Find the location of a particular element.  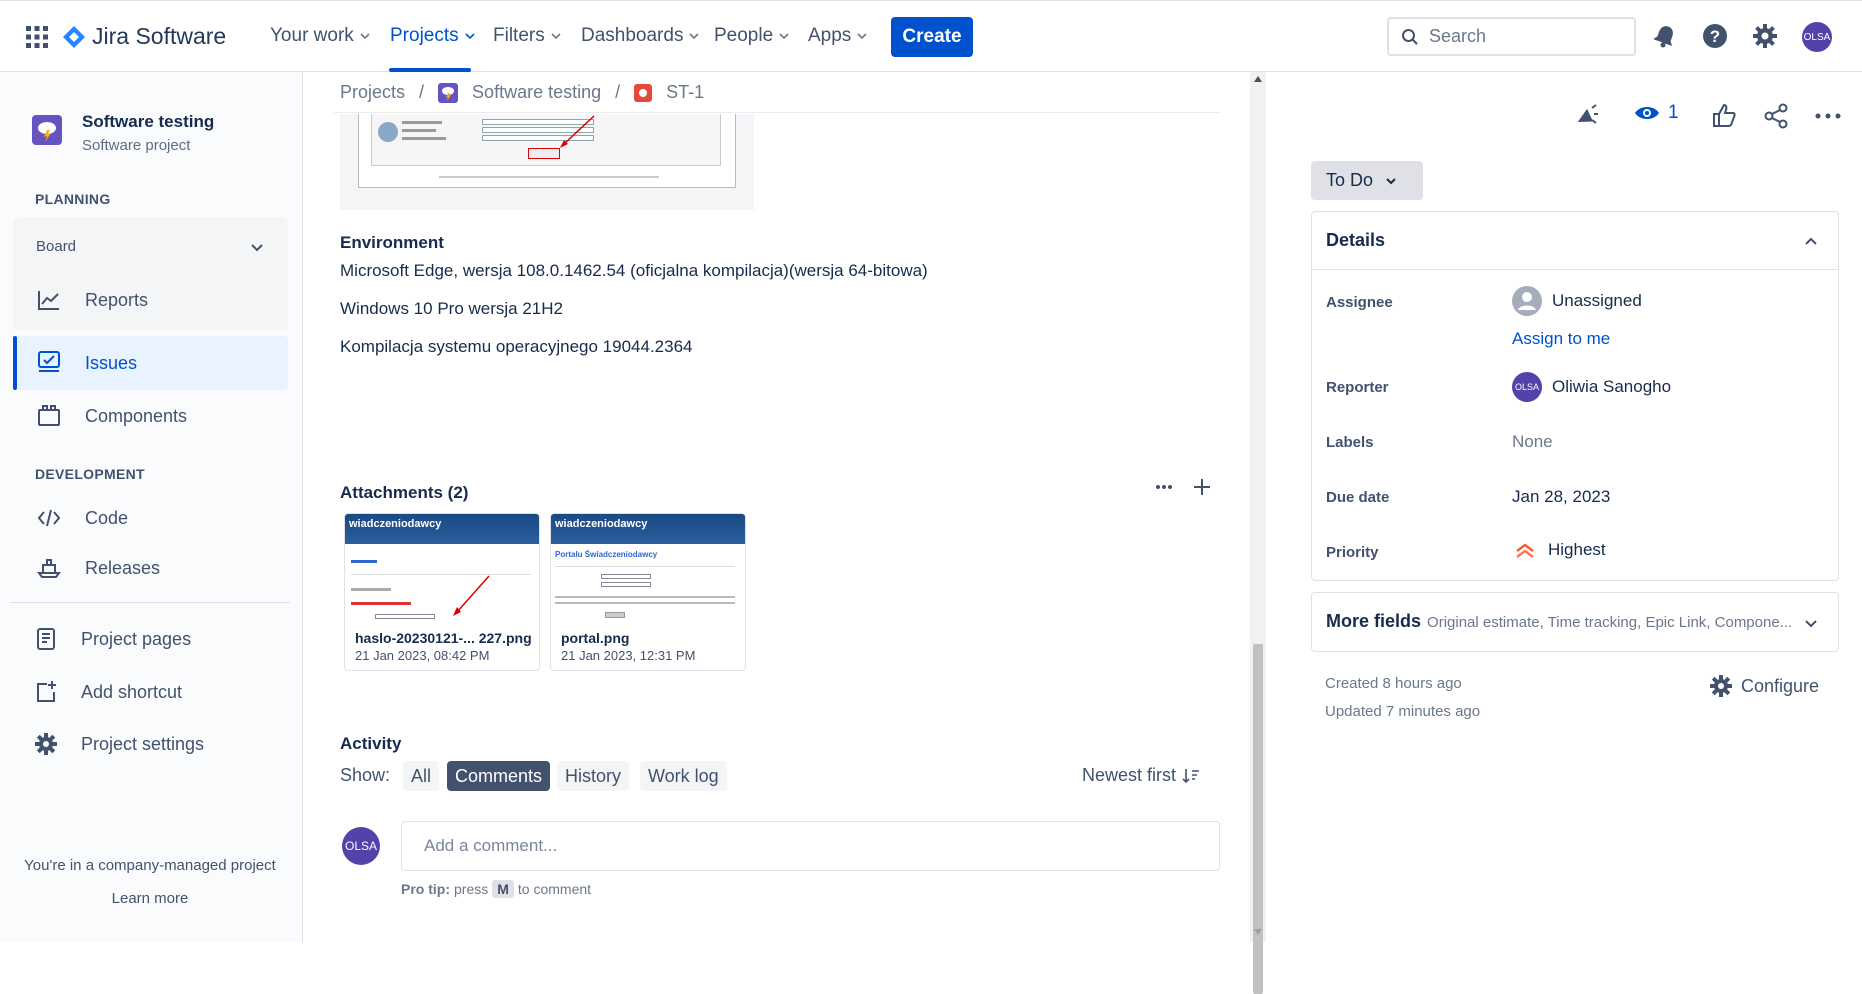

components-icon is located at coordinates (49, 415).